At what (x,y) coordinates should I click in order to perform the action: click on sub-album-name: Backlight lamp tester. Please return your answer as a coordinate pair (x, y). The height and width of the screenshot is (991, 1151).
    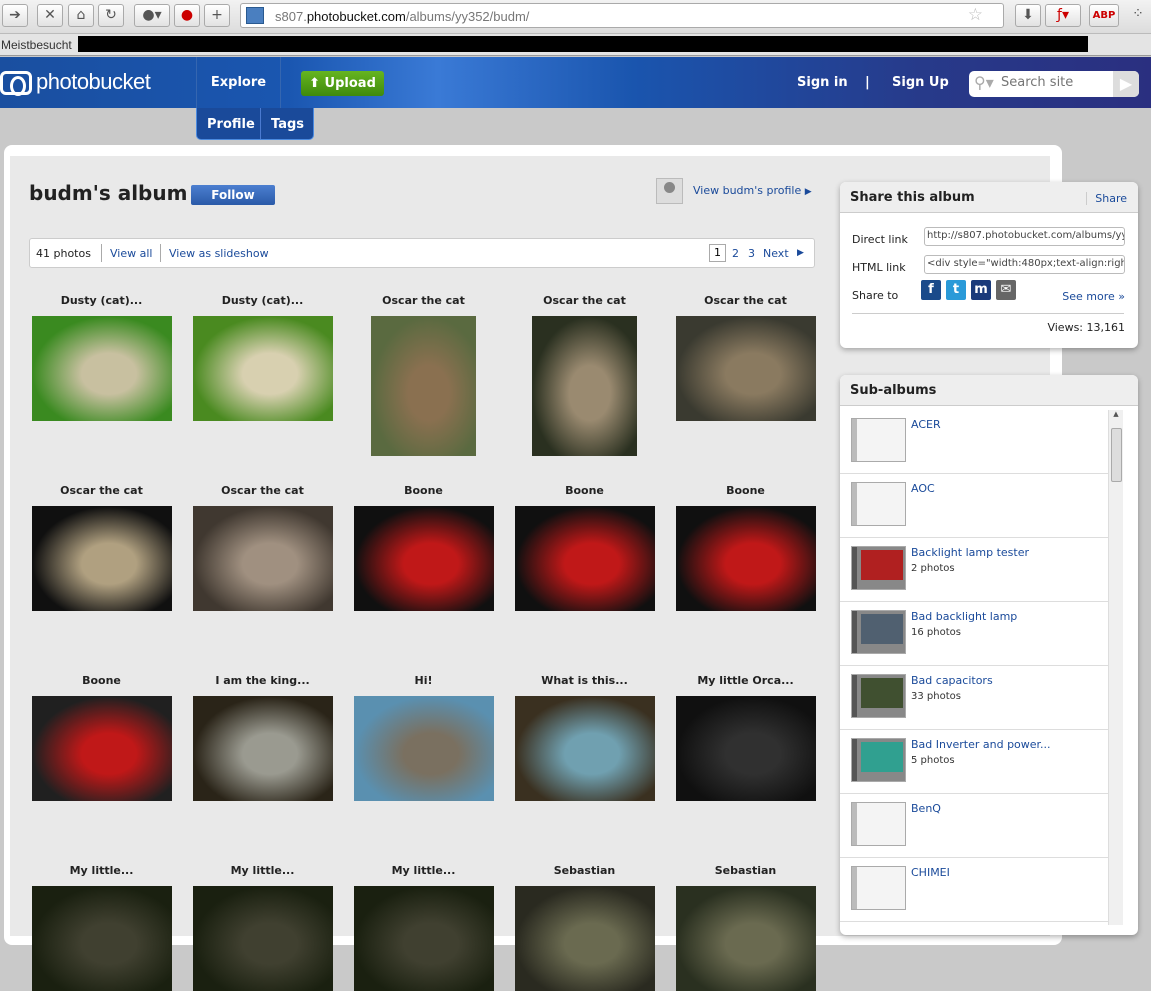
    Looking at the image, I should click on (970, 552).